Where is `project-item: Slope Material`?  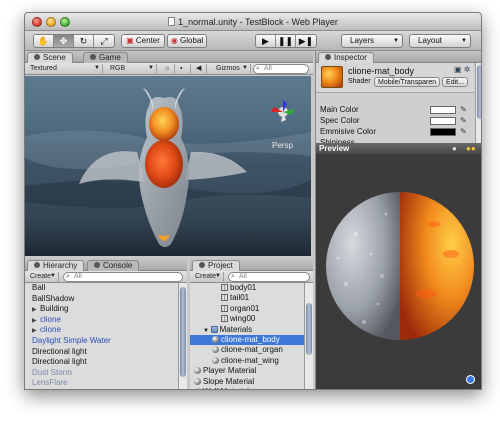 project-item: Slope Material is located at coordinates (247, 382).